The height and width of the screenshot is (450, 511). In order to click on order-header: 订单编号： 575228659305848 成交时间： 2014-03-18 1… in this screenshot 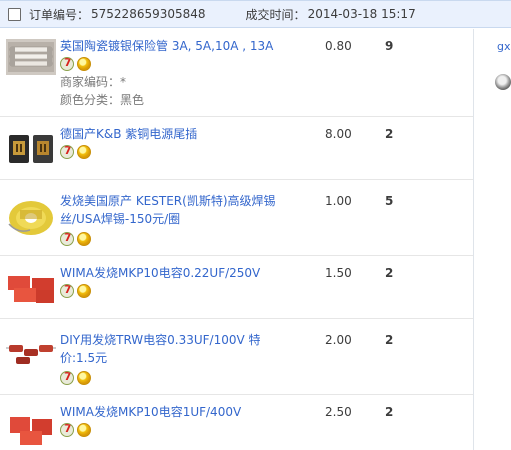, I will do `click(255, 14)`.